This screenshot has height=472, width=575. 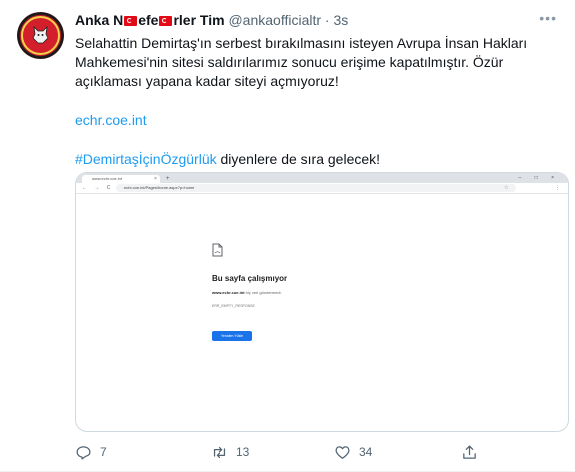 I want to click on error-description: www.echr.coe.int hiç veri göndermedi., so click(x=247, y=292).